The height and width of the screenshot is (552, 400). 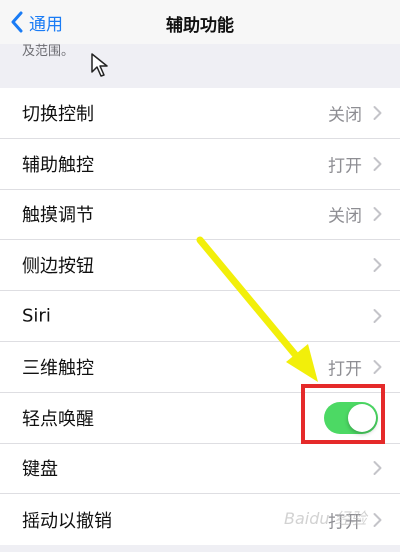 What do you see at coordinates (200, 113) in the screenshot?
I see `settings-row-switch-control: 切换控制 关闭` at bounding box center [200, 113].